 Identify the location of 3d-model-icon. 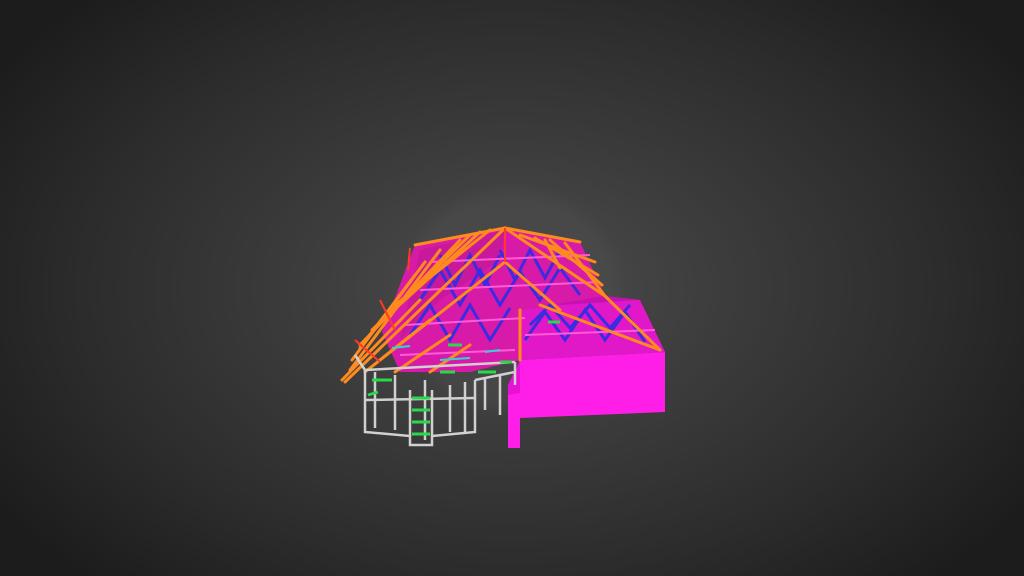
(502, 315).